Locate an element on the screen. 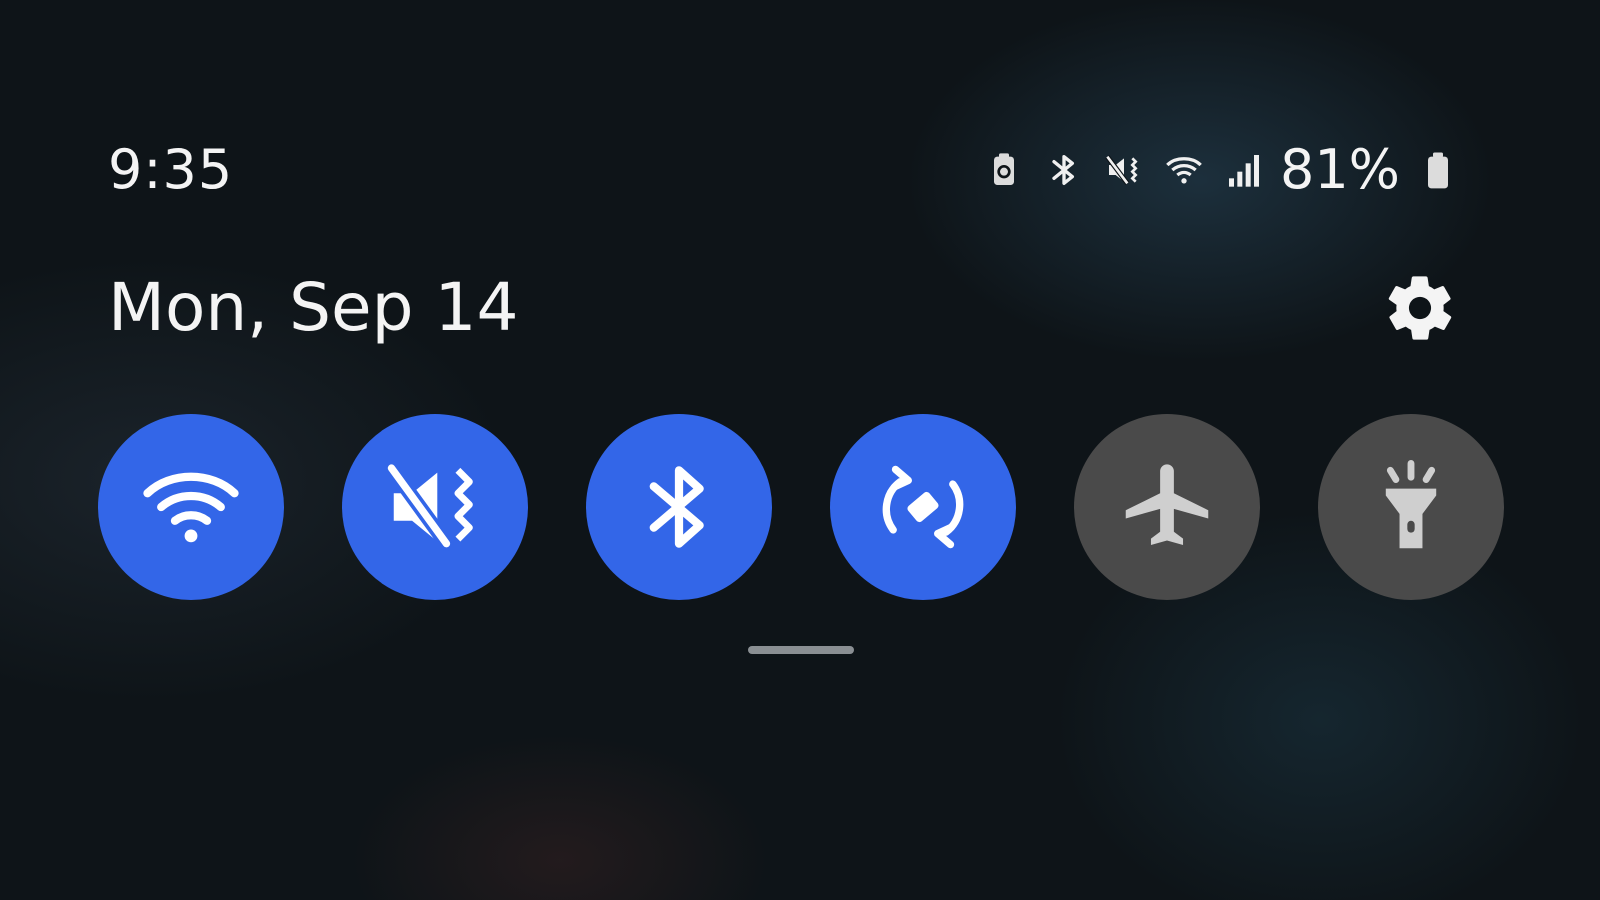  settings-button is located at coordinates (1420, 308).